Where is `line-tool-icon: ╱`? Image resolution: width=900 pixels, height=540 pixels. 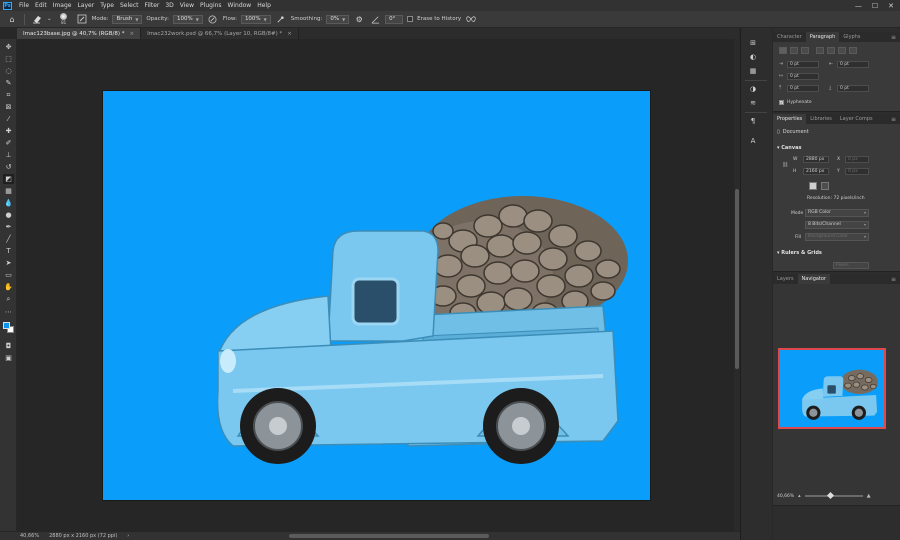
line-tool-icon: ╱ is located at coordinates (8, 239).